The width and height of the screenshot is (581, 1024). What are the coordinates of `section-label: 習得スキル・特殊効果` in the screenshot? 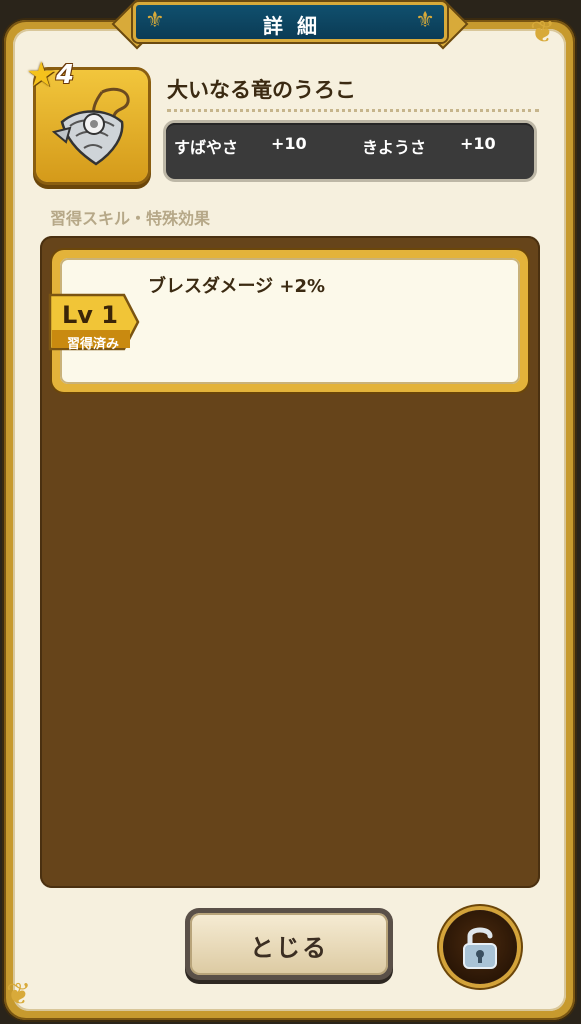 It's located at (130, 218).